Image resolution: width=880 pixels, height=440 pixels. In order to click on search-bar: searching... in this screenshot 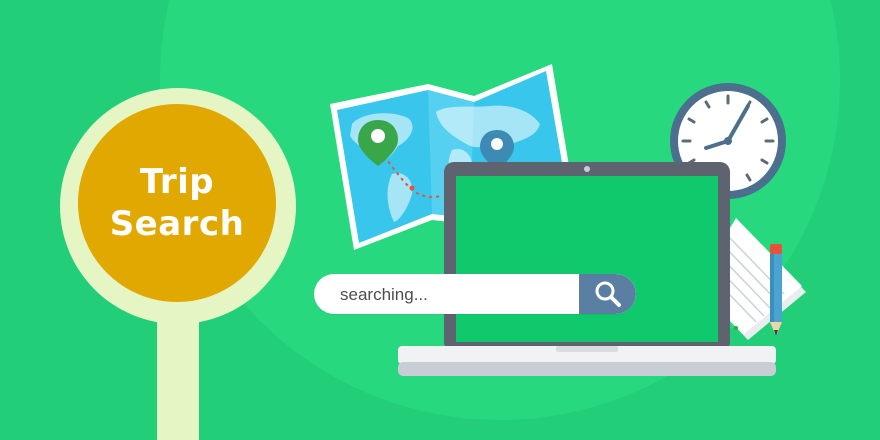, I will do `click(475, 294)`.